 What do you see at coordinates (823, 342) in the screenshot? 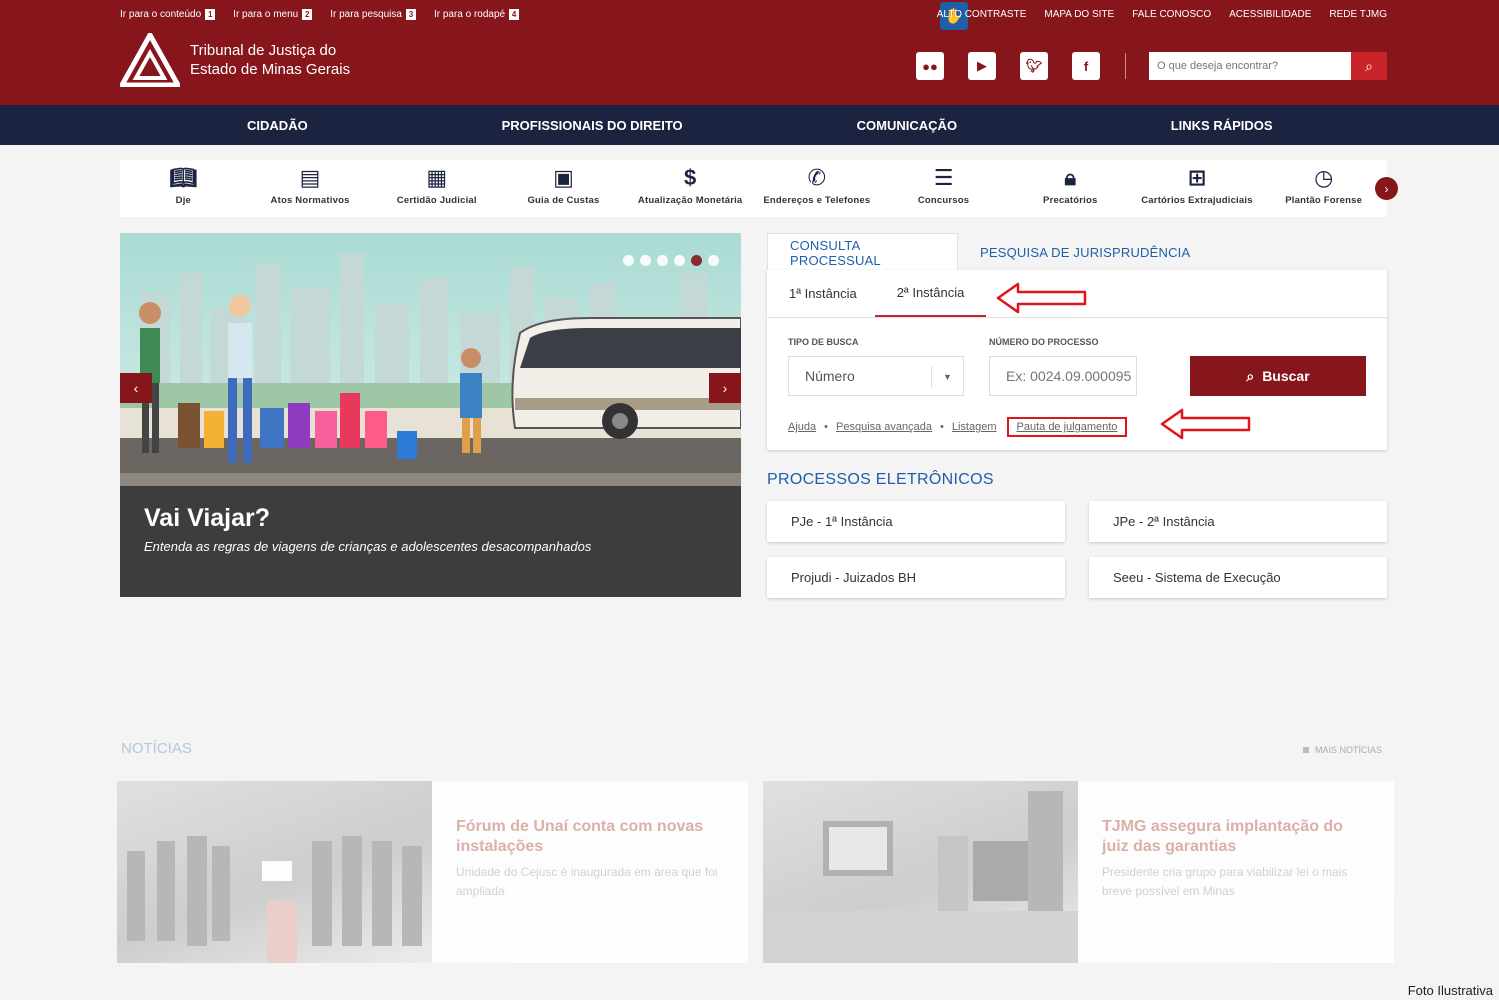
I see `tipo-busca-label: TIPO DE BUSCA` at bounding box center [823, 342].